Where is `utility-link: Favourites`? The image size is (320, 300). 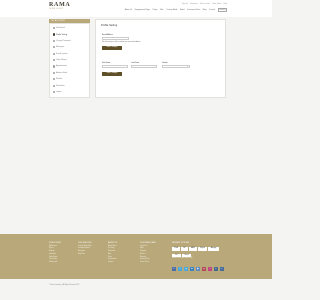 utility-link: Favourites is located at coordinates (194, 4).